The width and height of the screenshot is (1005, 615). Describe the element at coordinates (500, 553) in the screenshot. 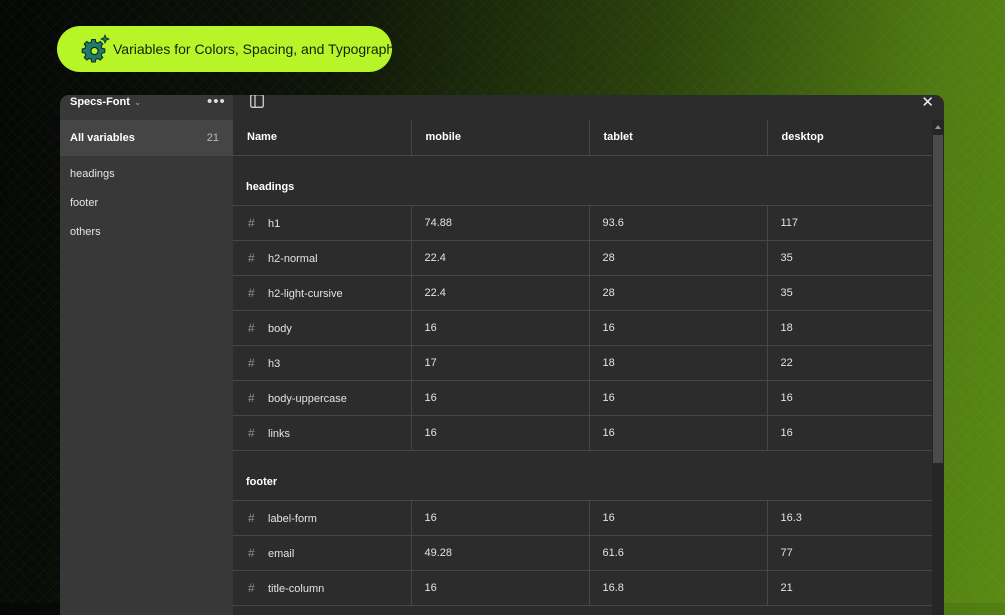

I see `value-cell-mobile: 49.28` at that location.